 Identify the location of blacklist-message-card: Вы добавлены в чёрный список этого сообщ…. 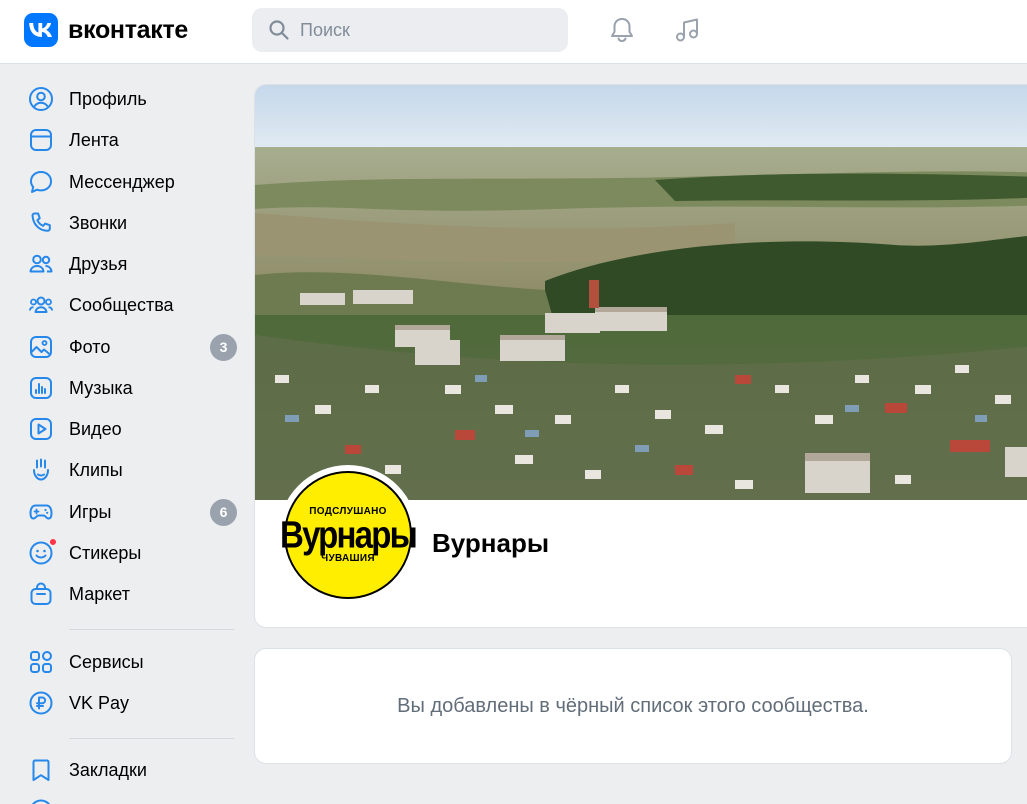
(633, 706).